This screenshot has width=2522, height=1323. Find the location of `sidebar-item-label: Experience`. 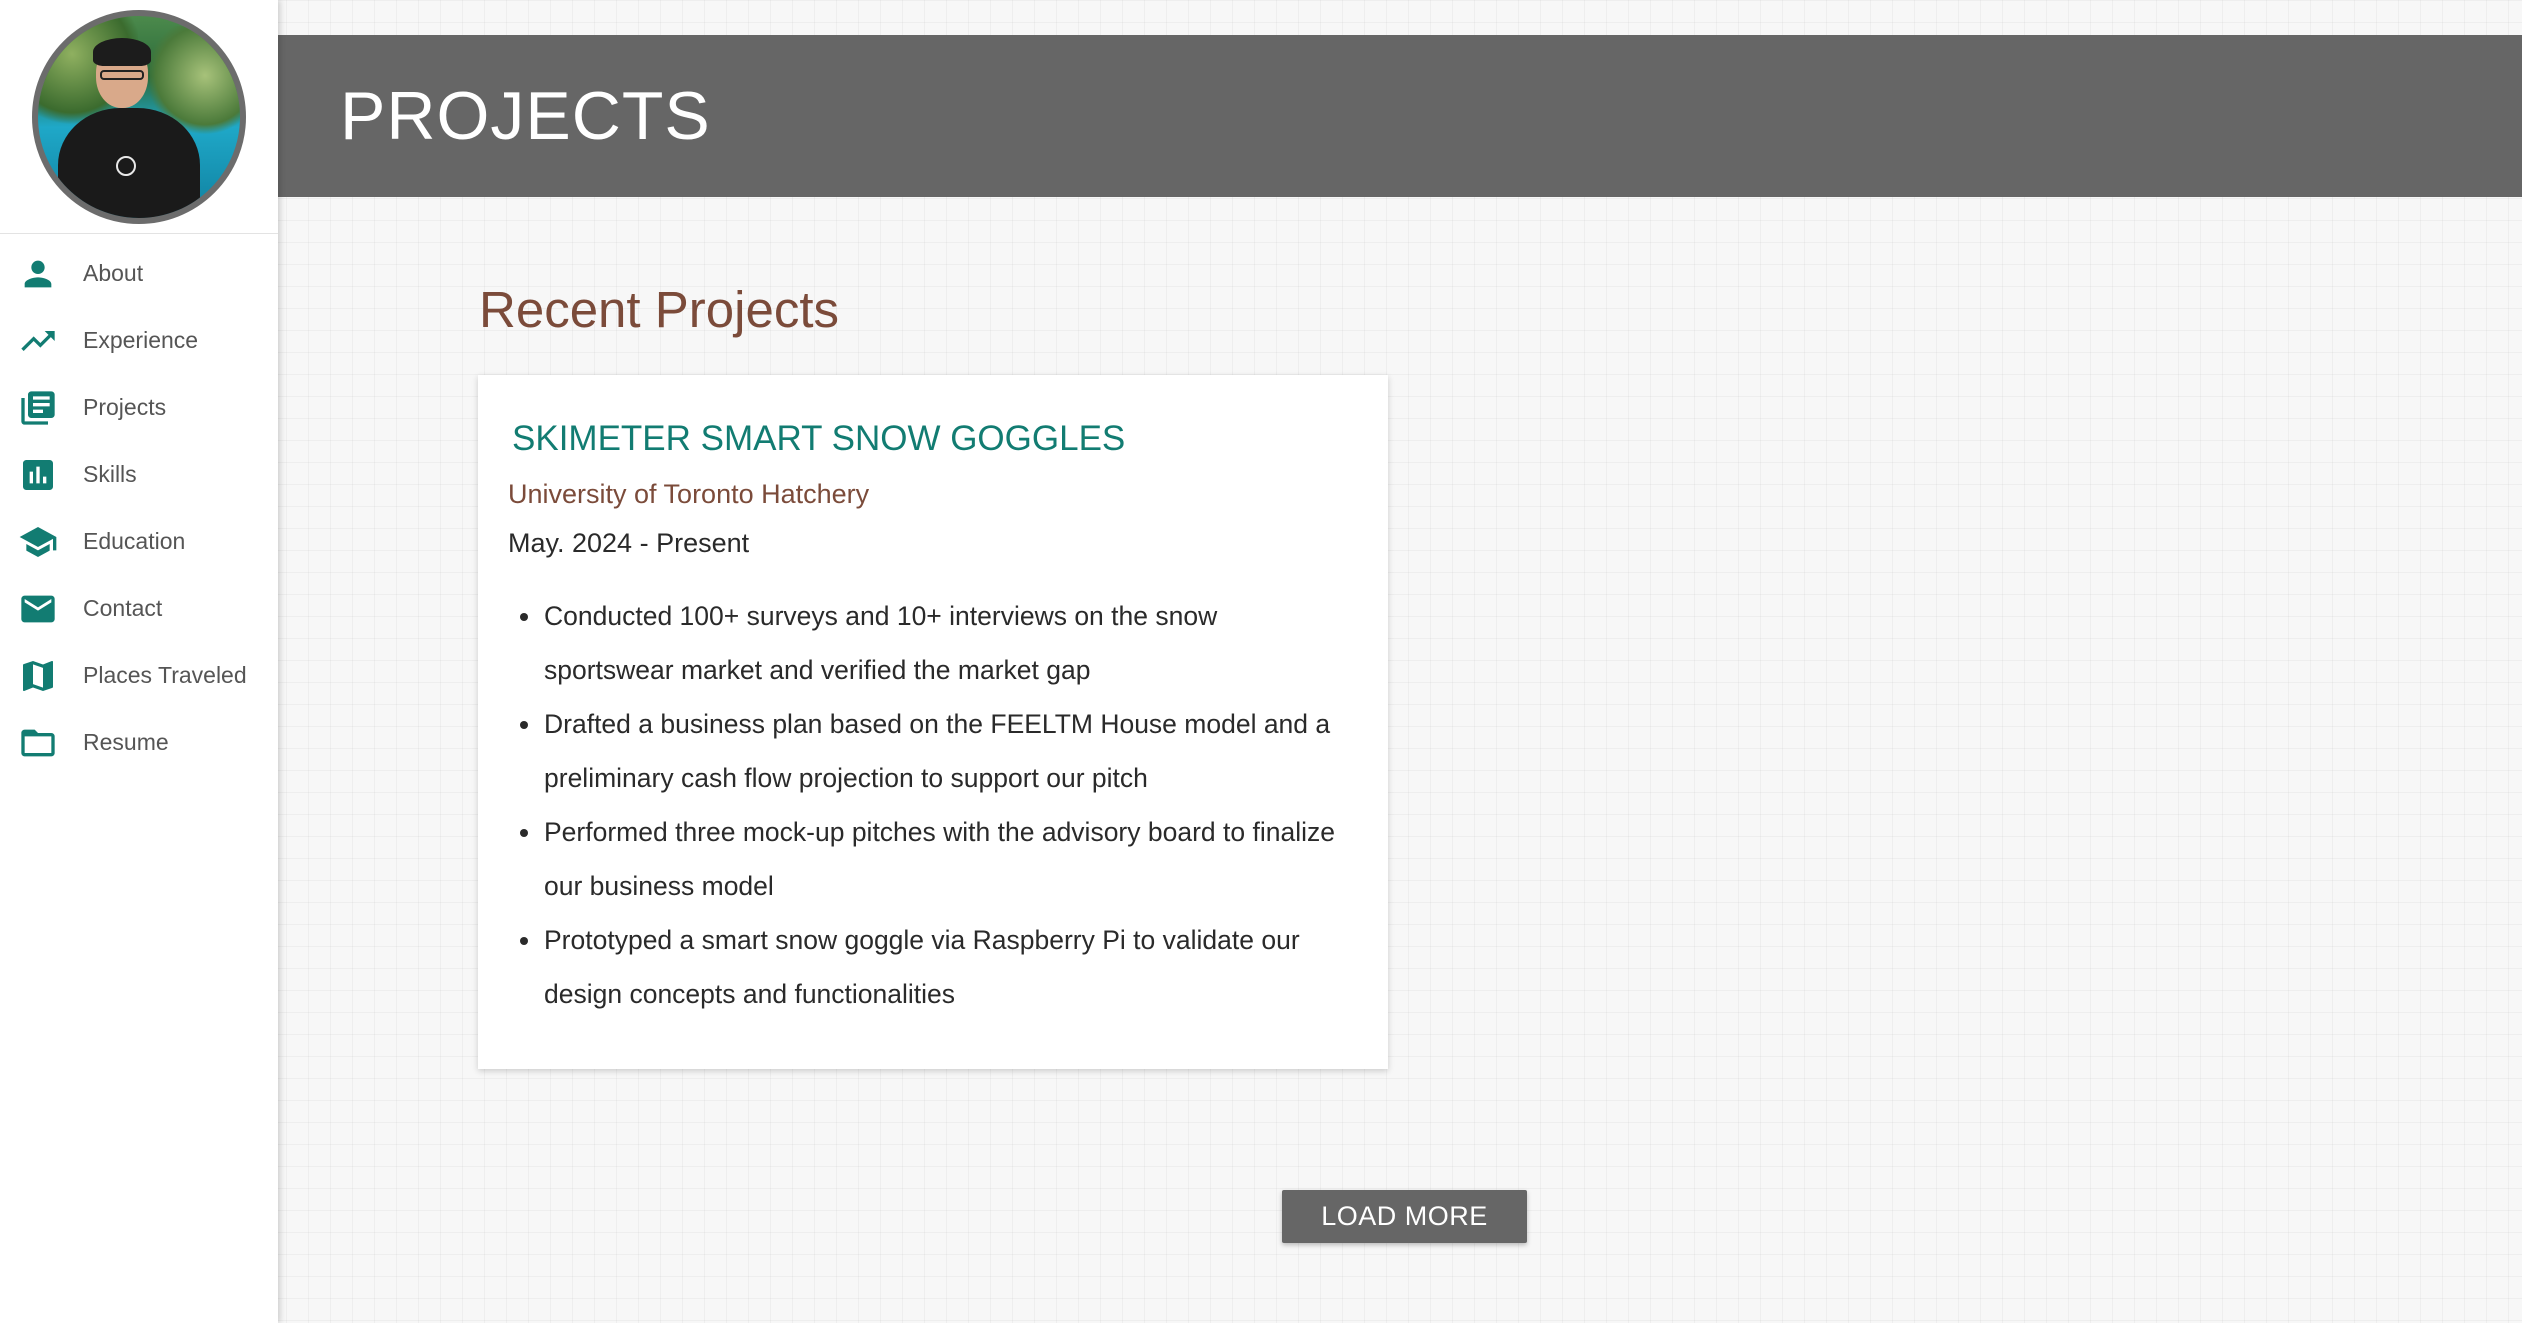

sidebar-item-label: Experience is located at coordinates (141, 340).